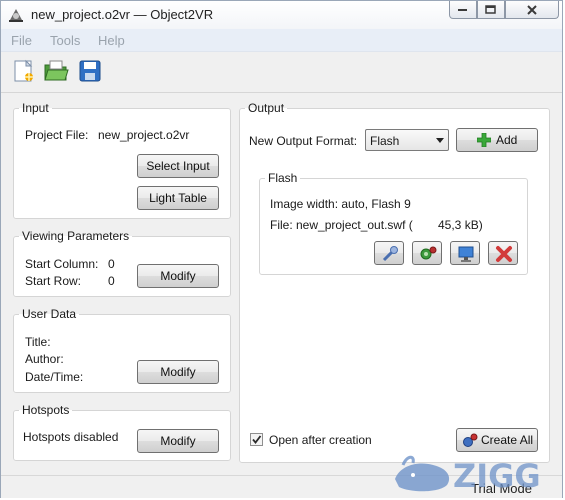 The image size is (565, 500). I want to click on output-format-label: New Output Format:, so click(303, 141).